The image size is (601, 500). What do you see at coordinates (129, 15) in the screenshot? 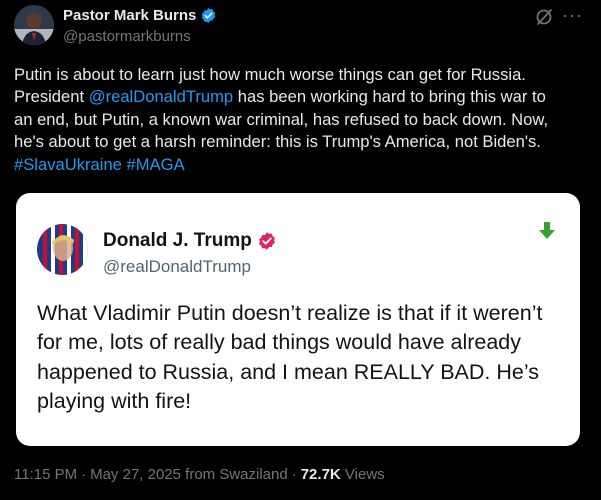
I see `author-display-name: Pastor Mark Burns` at bounding box center [129, 15].